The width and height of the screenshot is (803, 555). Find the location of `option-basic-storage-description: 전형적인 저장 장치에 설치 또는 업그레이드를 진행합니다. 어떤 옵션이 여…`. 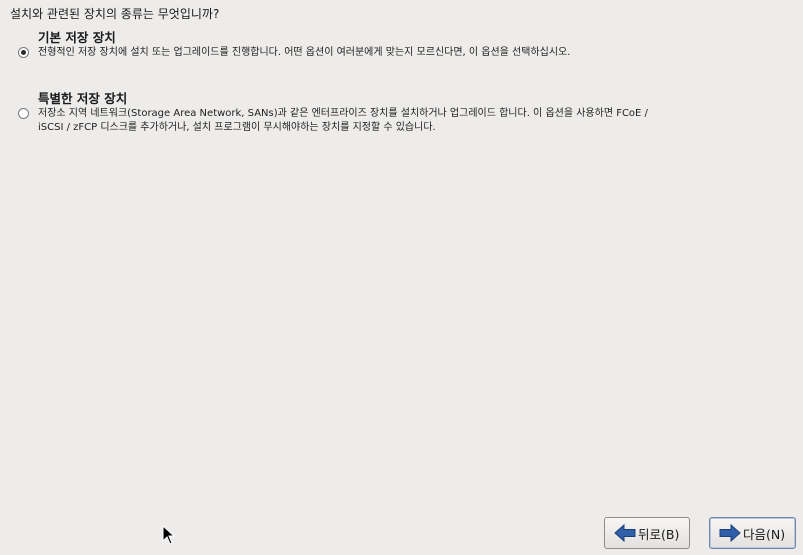

option-basic-storage-description: 전형적인 저장 장치에 설치 또는 업그레이드를 진행합니다. 어떤 옵션이 여… is located at coordinates (304, 52).